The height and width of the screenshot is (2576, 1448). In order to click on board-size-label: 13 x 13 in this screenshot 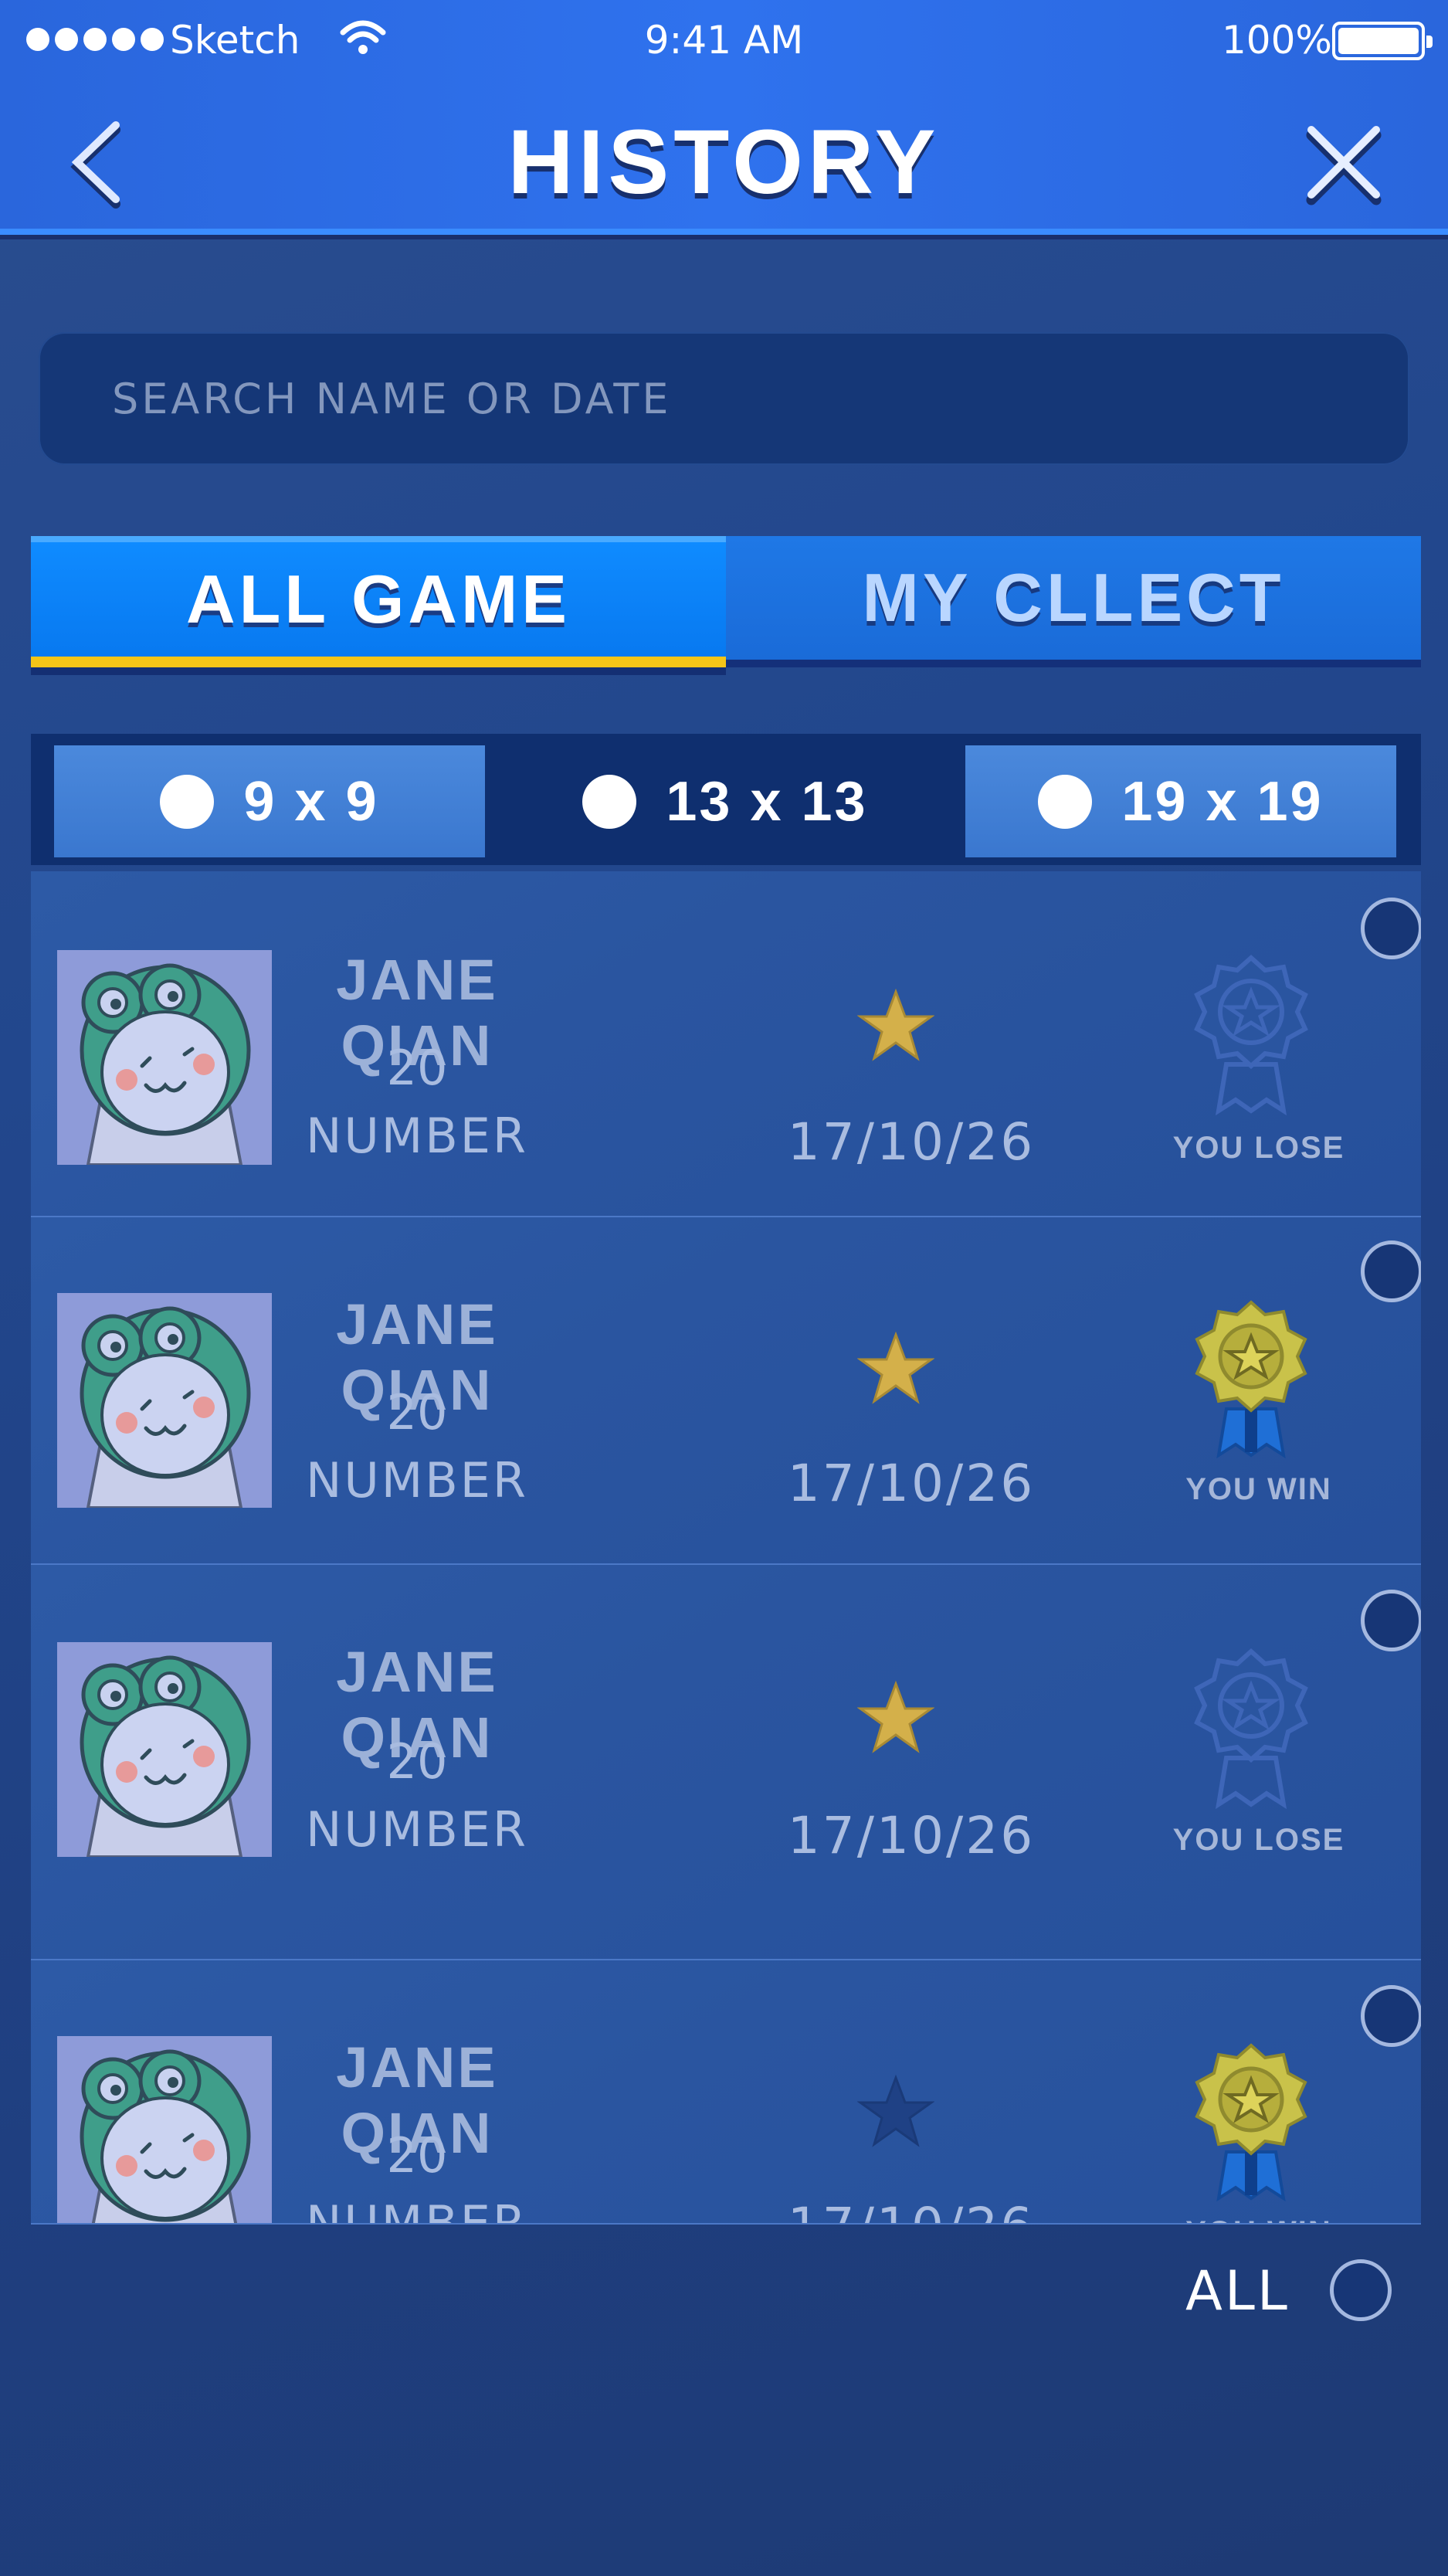, I will do `click(767, 801)`.